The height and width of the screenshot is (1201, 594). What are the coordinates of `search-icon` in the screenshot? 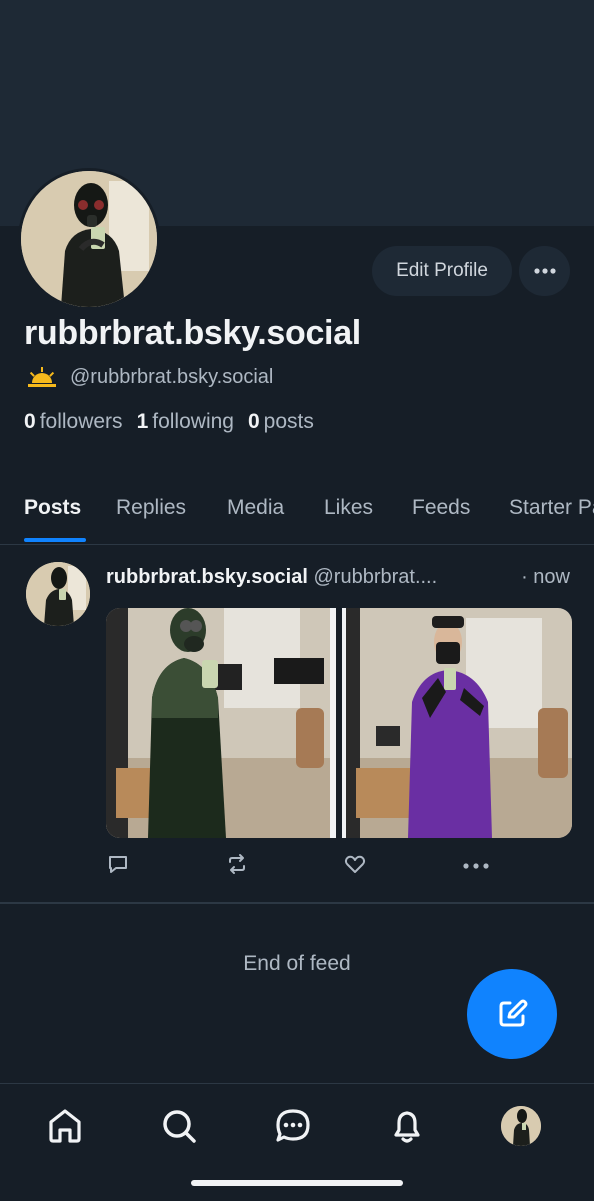 It's located at (179, 1126).